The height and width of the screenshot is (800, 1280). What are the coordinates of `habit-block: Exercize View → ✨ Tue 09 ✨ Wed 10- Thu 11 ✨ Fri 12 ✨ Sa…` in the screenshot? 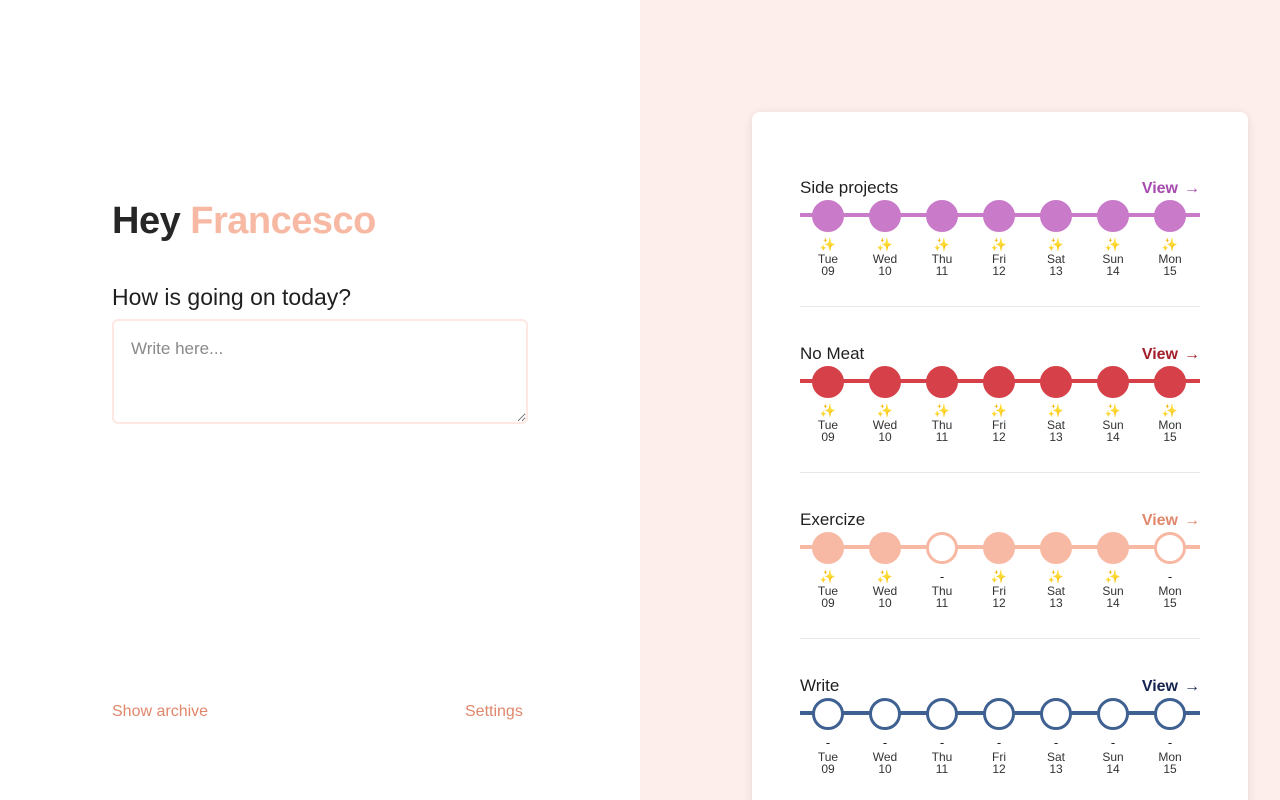 It's located at (1000, 591).